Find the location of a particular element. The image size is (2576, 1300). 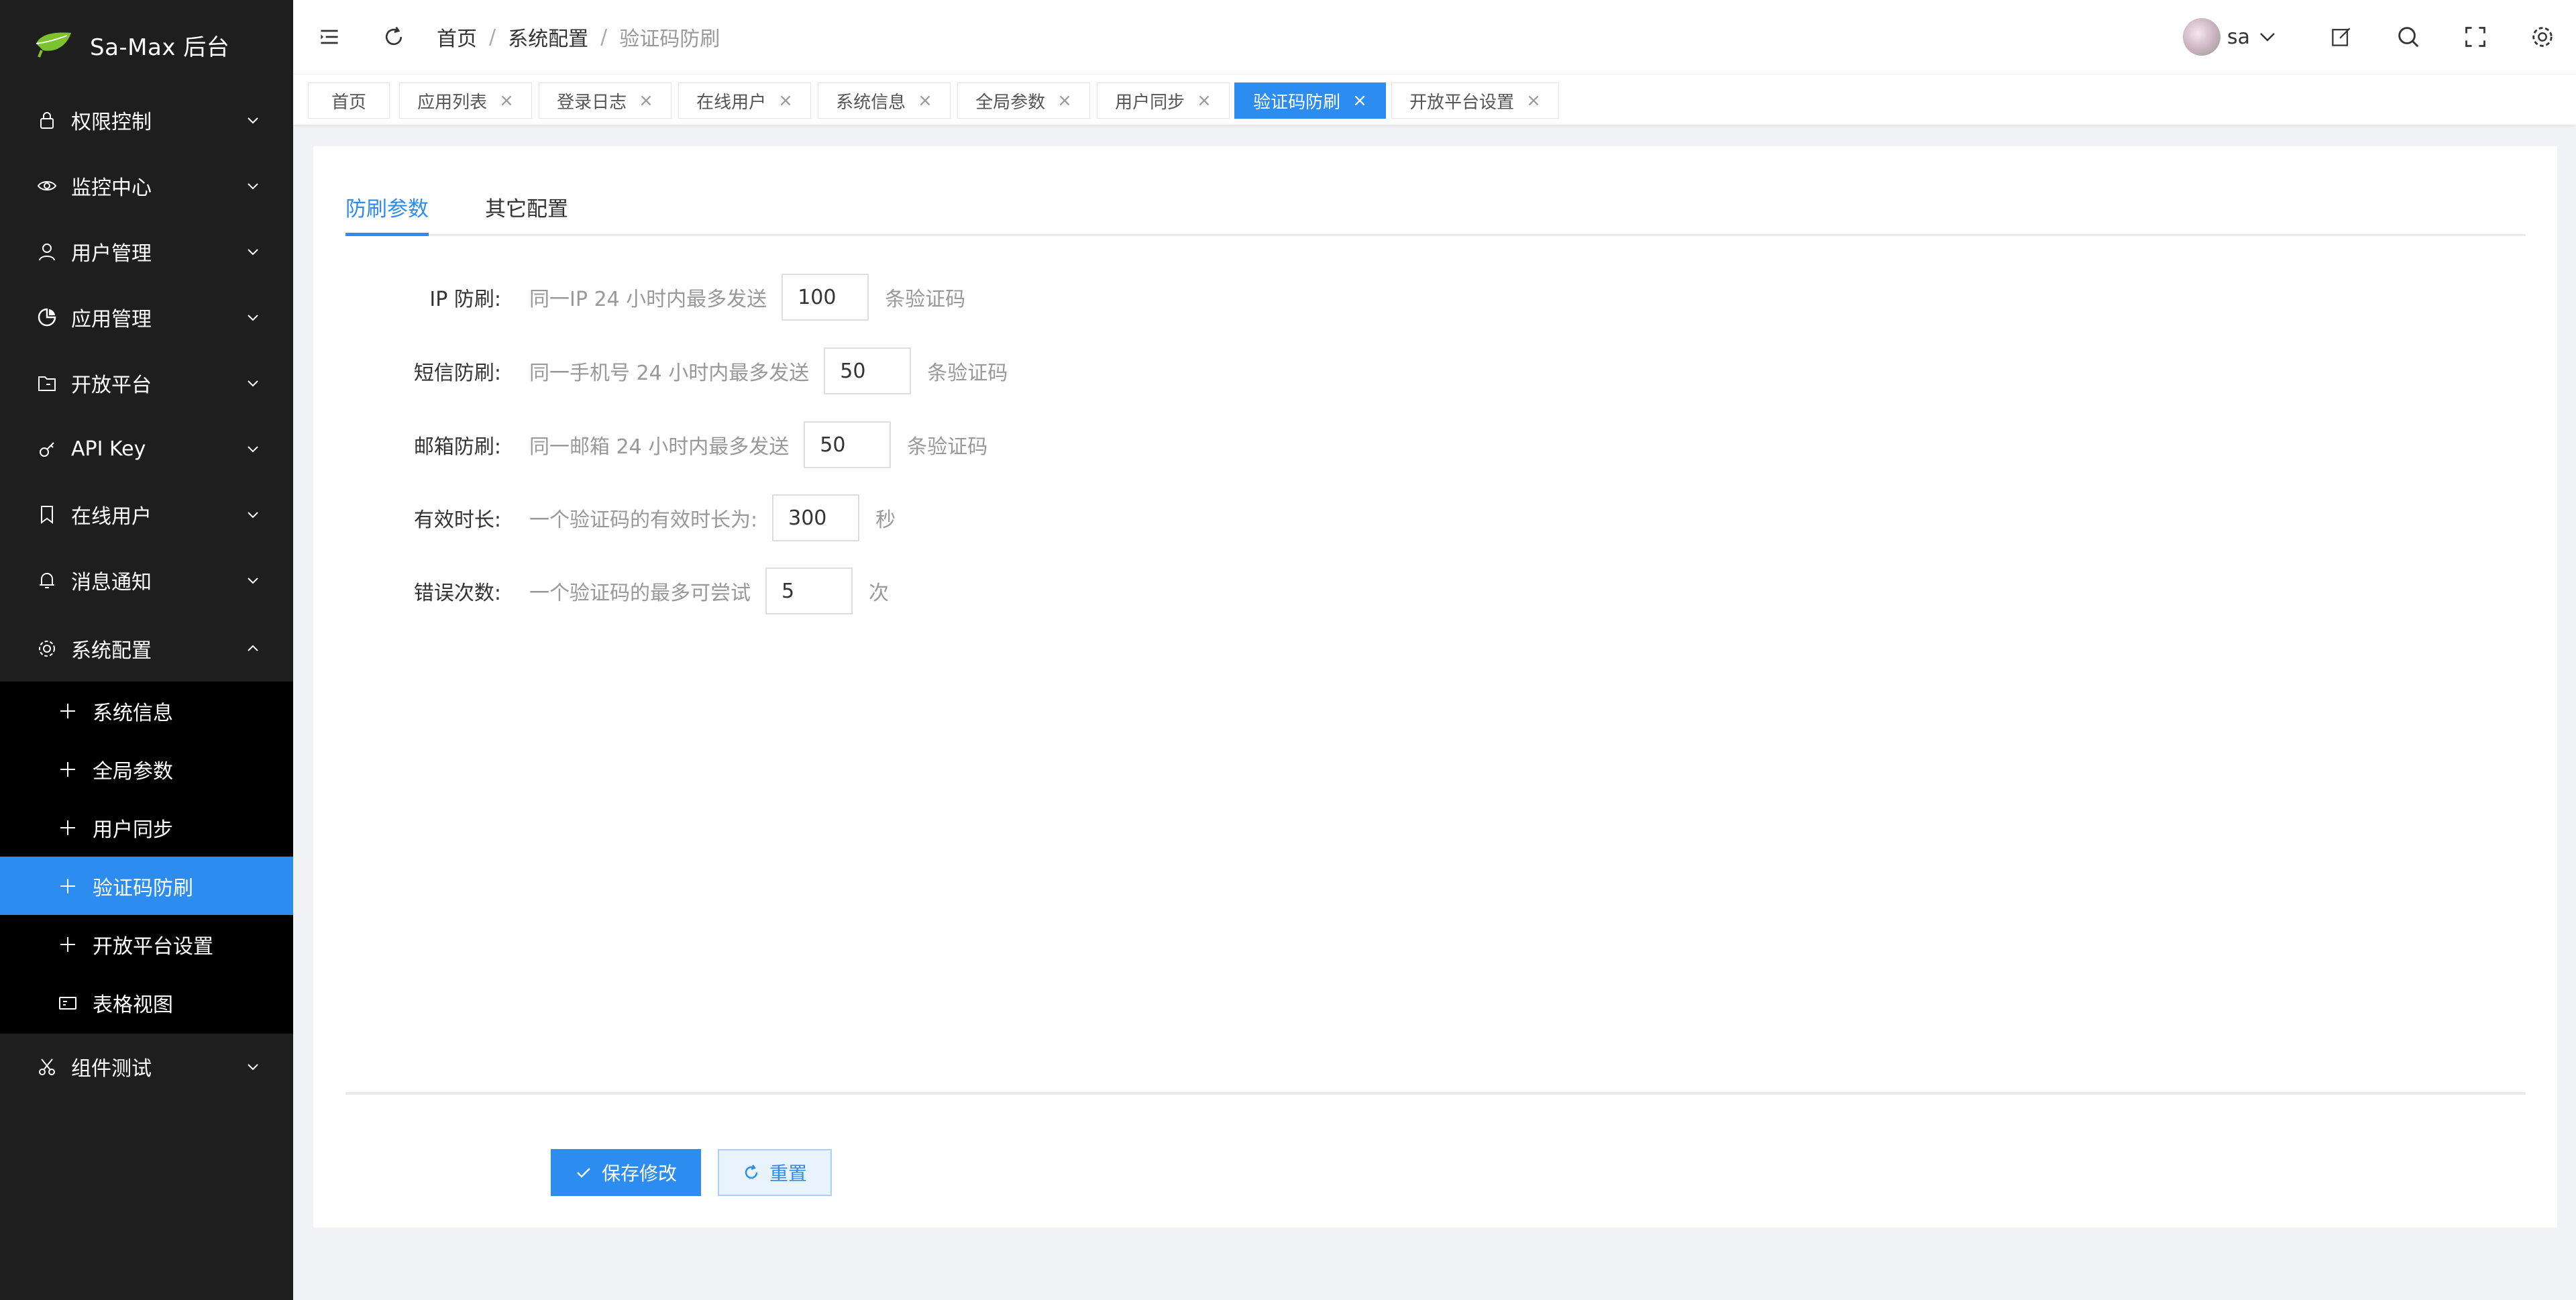

sidebar-item-open-platform: 开放平台 is located at coordinates (146, 383).